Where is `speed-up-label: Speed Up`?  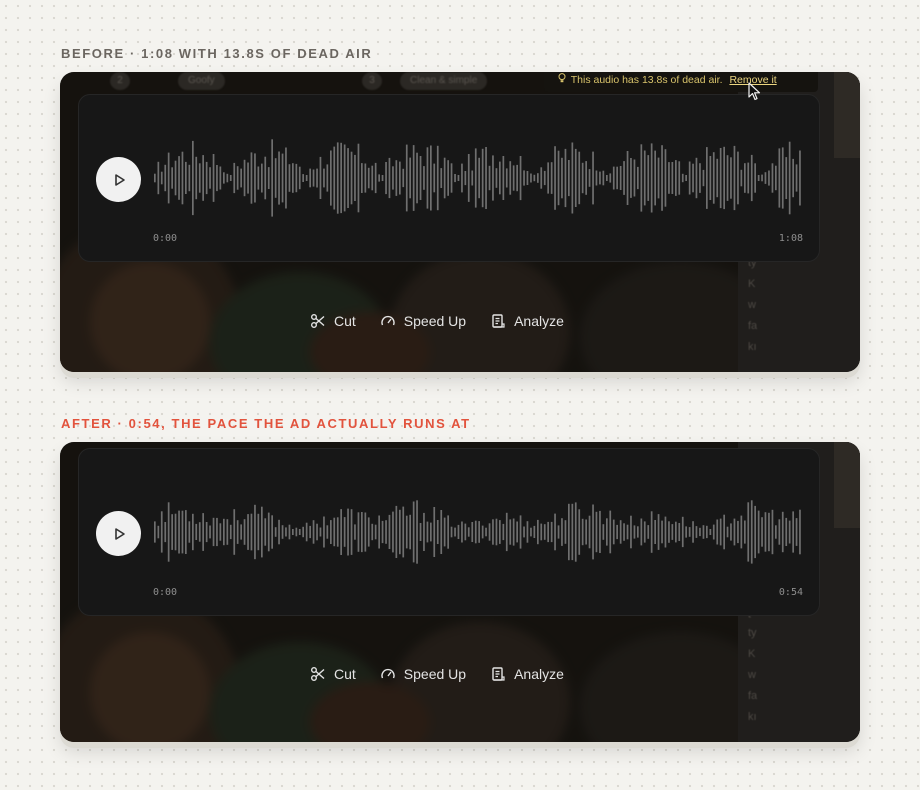
speed-up-label: Speed Up is located at coordinates (435, 674).